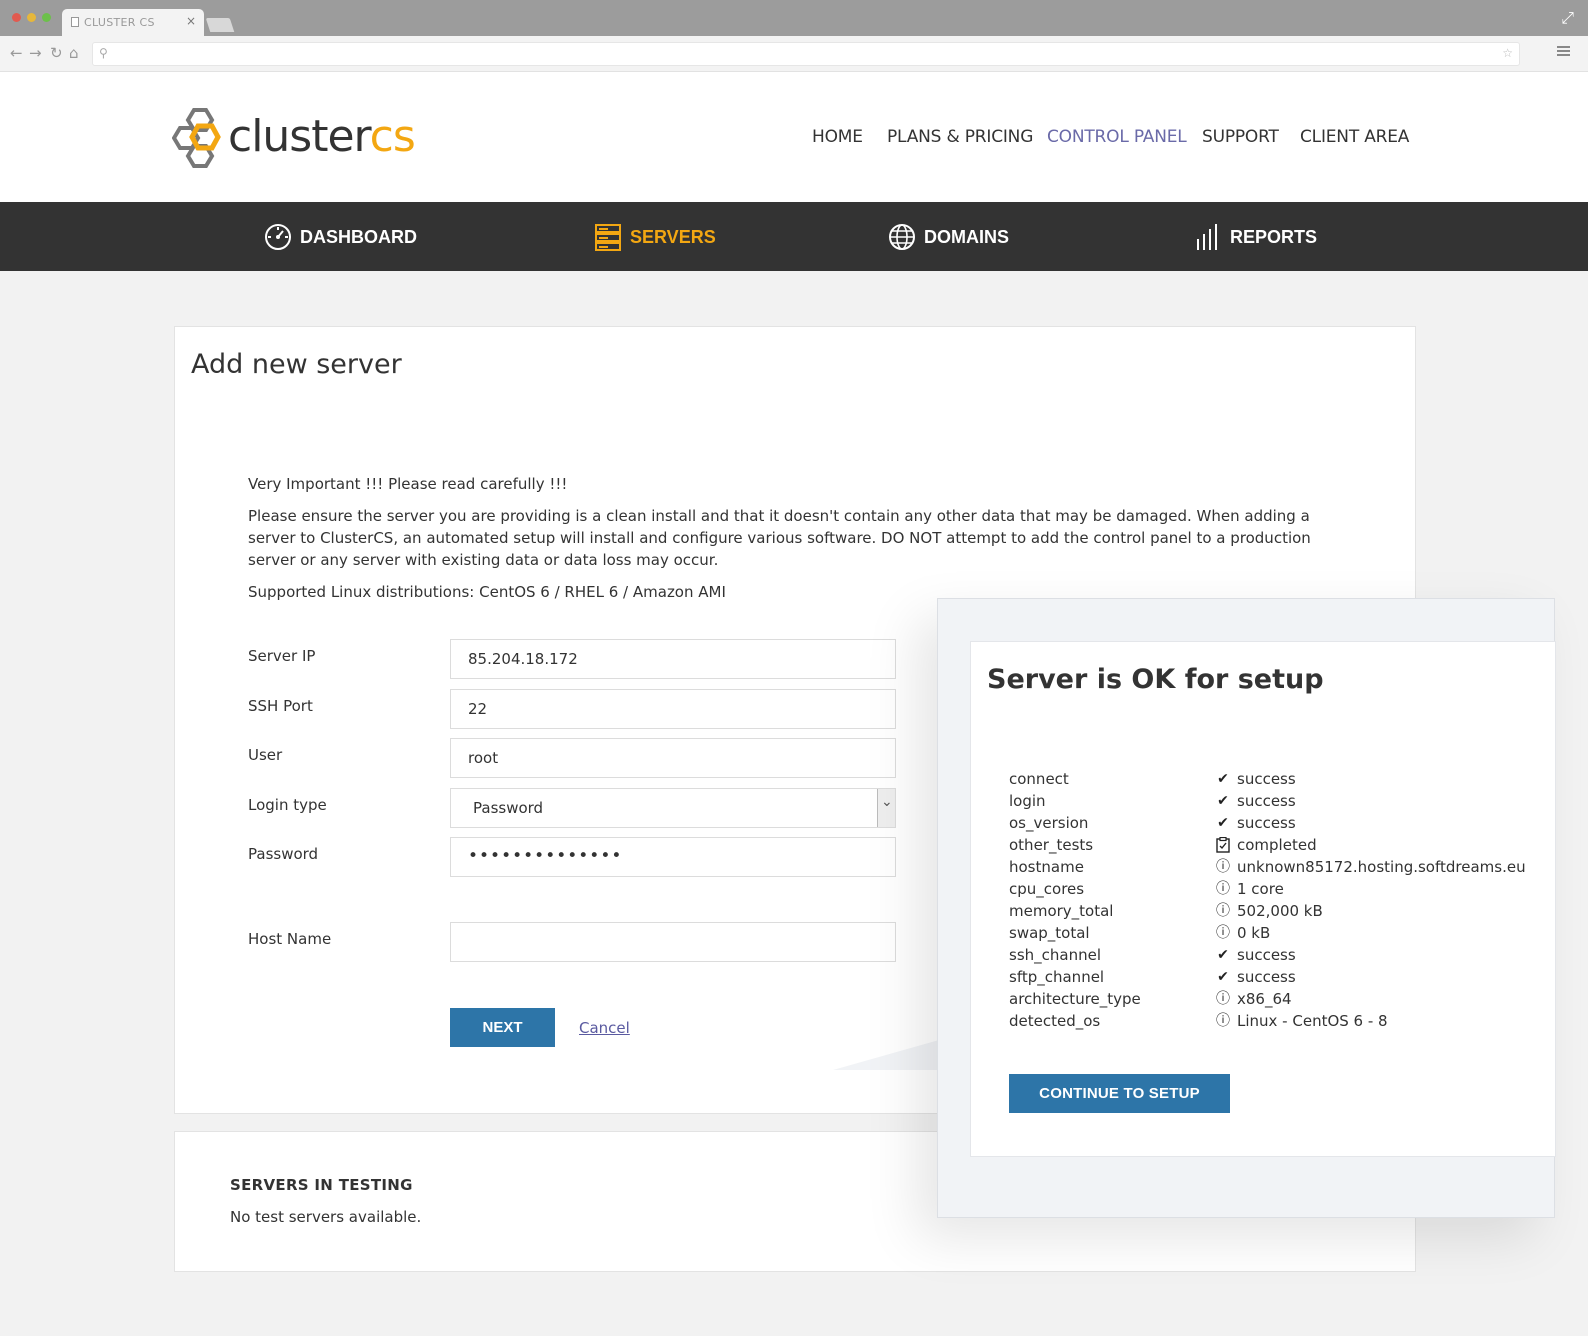 The width and height of the screenshot is (1588, 1336). What do you see at coordinates (902, 237) in the screenshot?
I see `globe-icon` at bounding box center [902, 237].